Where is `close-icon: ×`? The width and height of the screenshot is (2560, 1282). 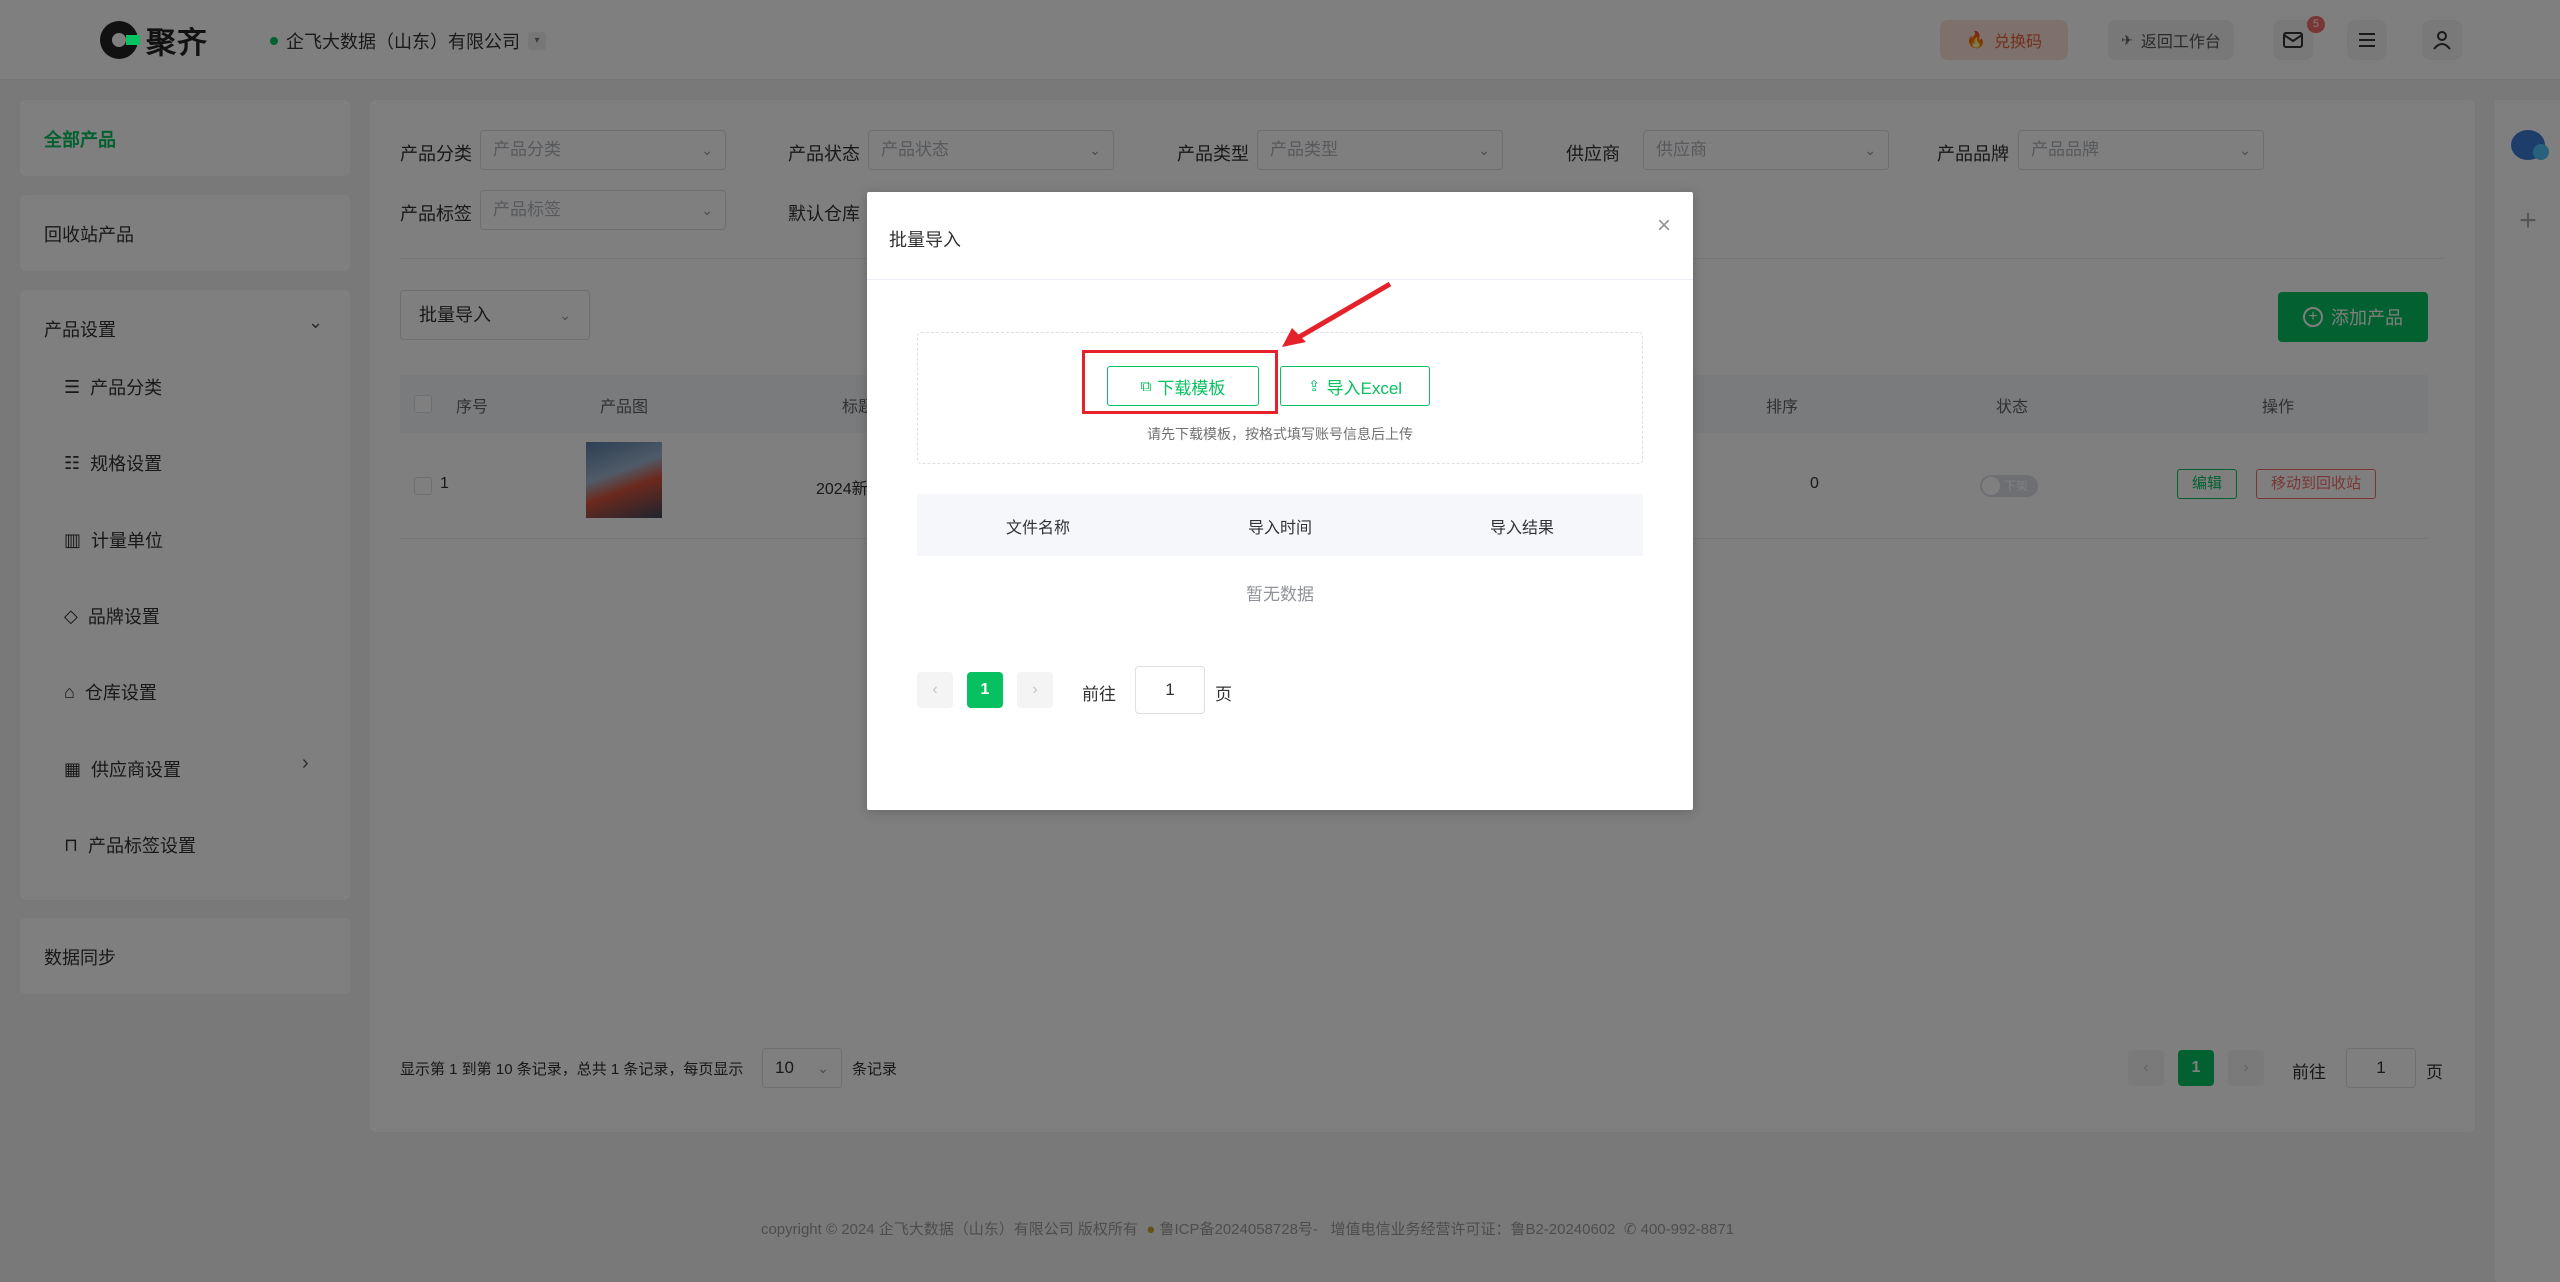 close-icon: × is located at coordinates (1664, 226).